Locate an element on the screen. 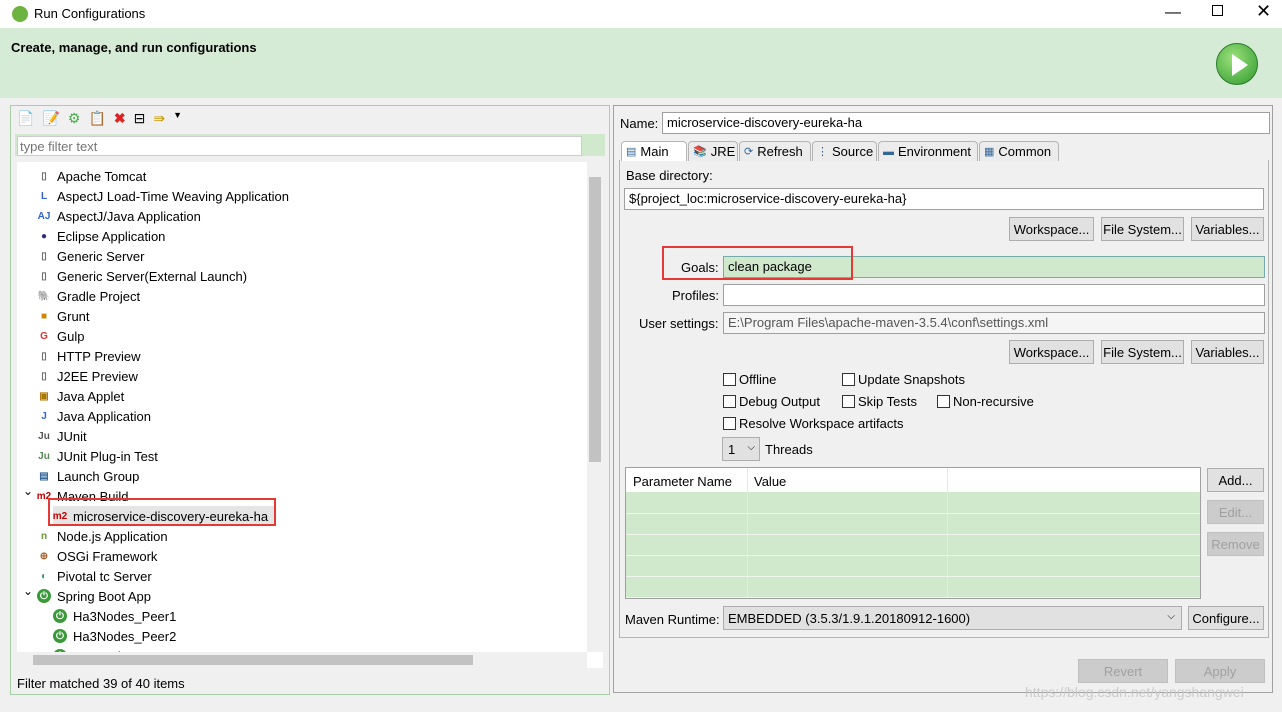 Image resolution: width=1282 pixels, height=712 pixels. vertical-scrollbar is located at coordinates (595, 407).